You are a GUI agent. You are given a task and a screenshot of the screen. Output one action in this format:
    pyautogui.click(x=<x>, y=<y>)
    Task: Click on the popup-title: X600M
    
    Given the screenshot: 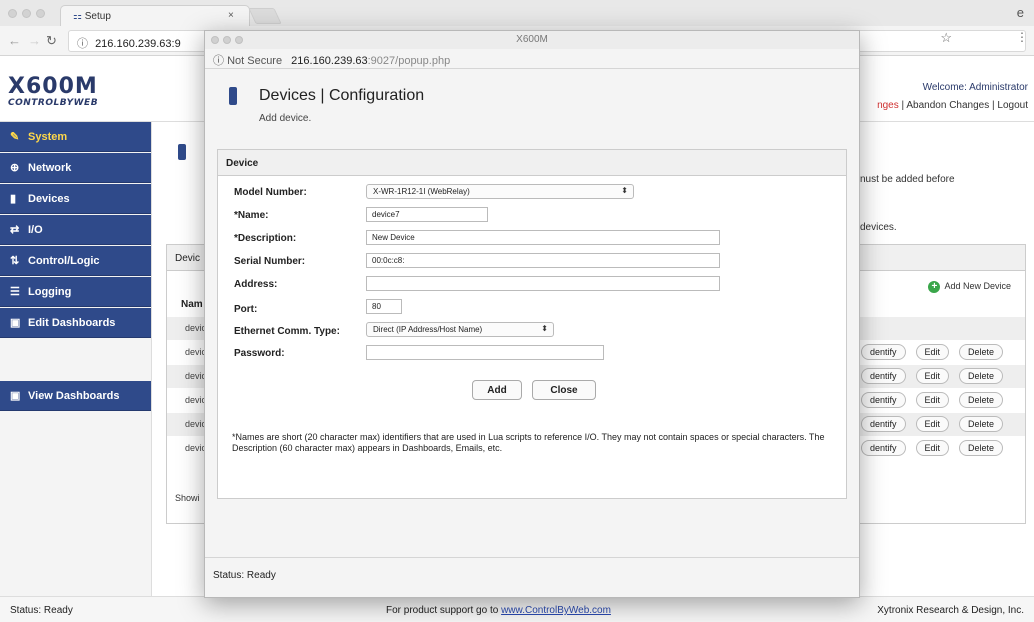 What is the action you would take?
    pyautogui.click(x=532, y=39)
    